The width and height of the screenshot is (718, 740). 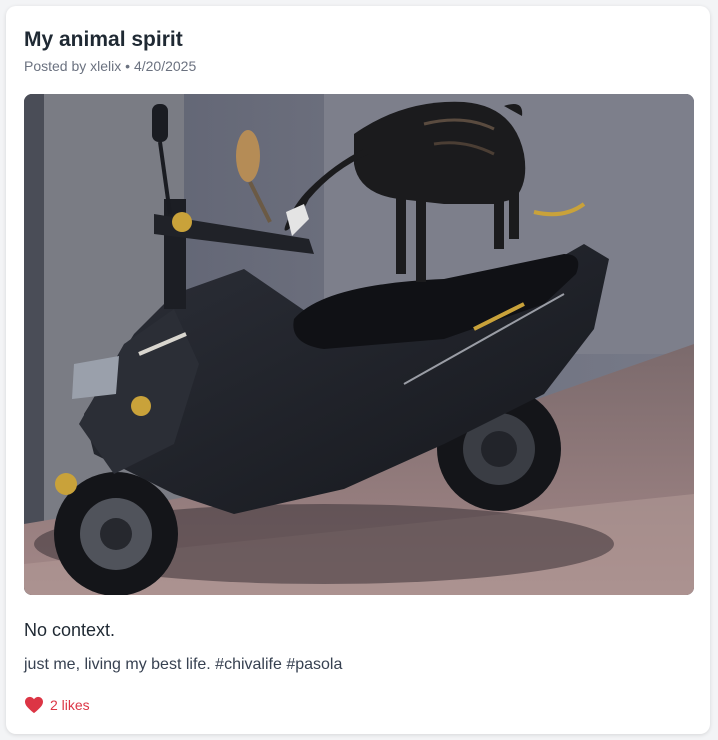 I want to click on like-button: 2 likes, so click(x=57, y=705).